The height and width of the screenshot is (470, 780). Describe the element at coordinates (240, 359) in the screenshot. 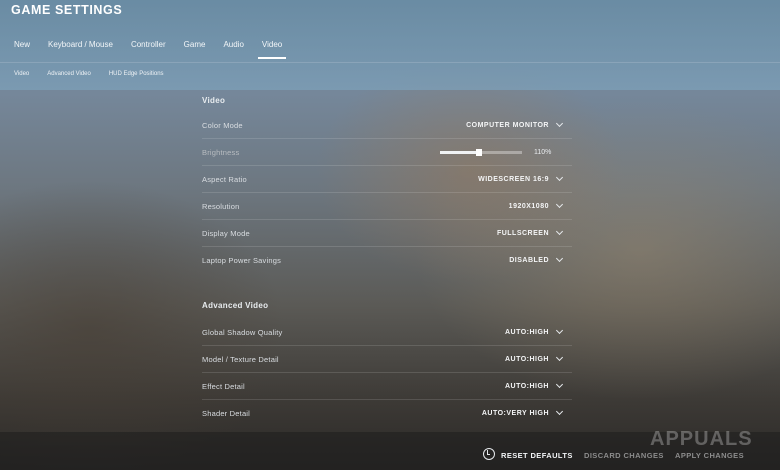

I see `setting-label: Model / Texture Detail` at that location.